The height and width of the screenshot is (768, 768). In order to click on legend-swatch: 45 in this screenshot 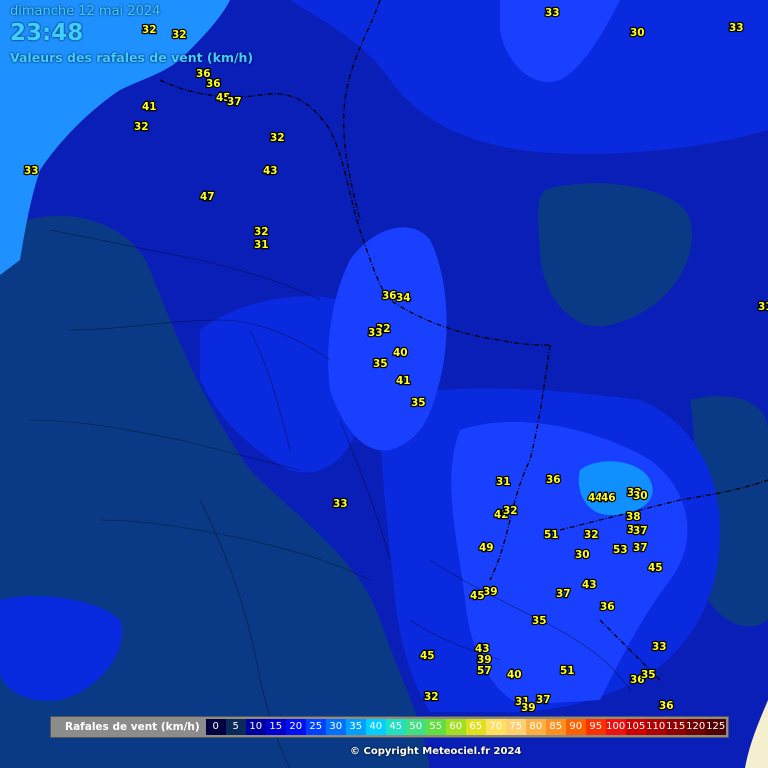, I will do `click(395, 727)`.